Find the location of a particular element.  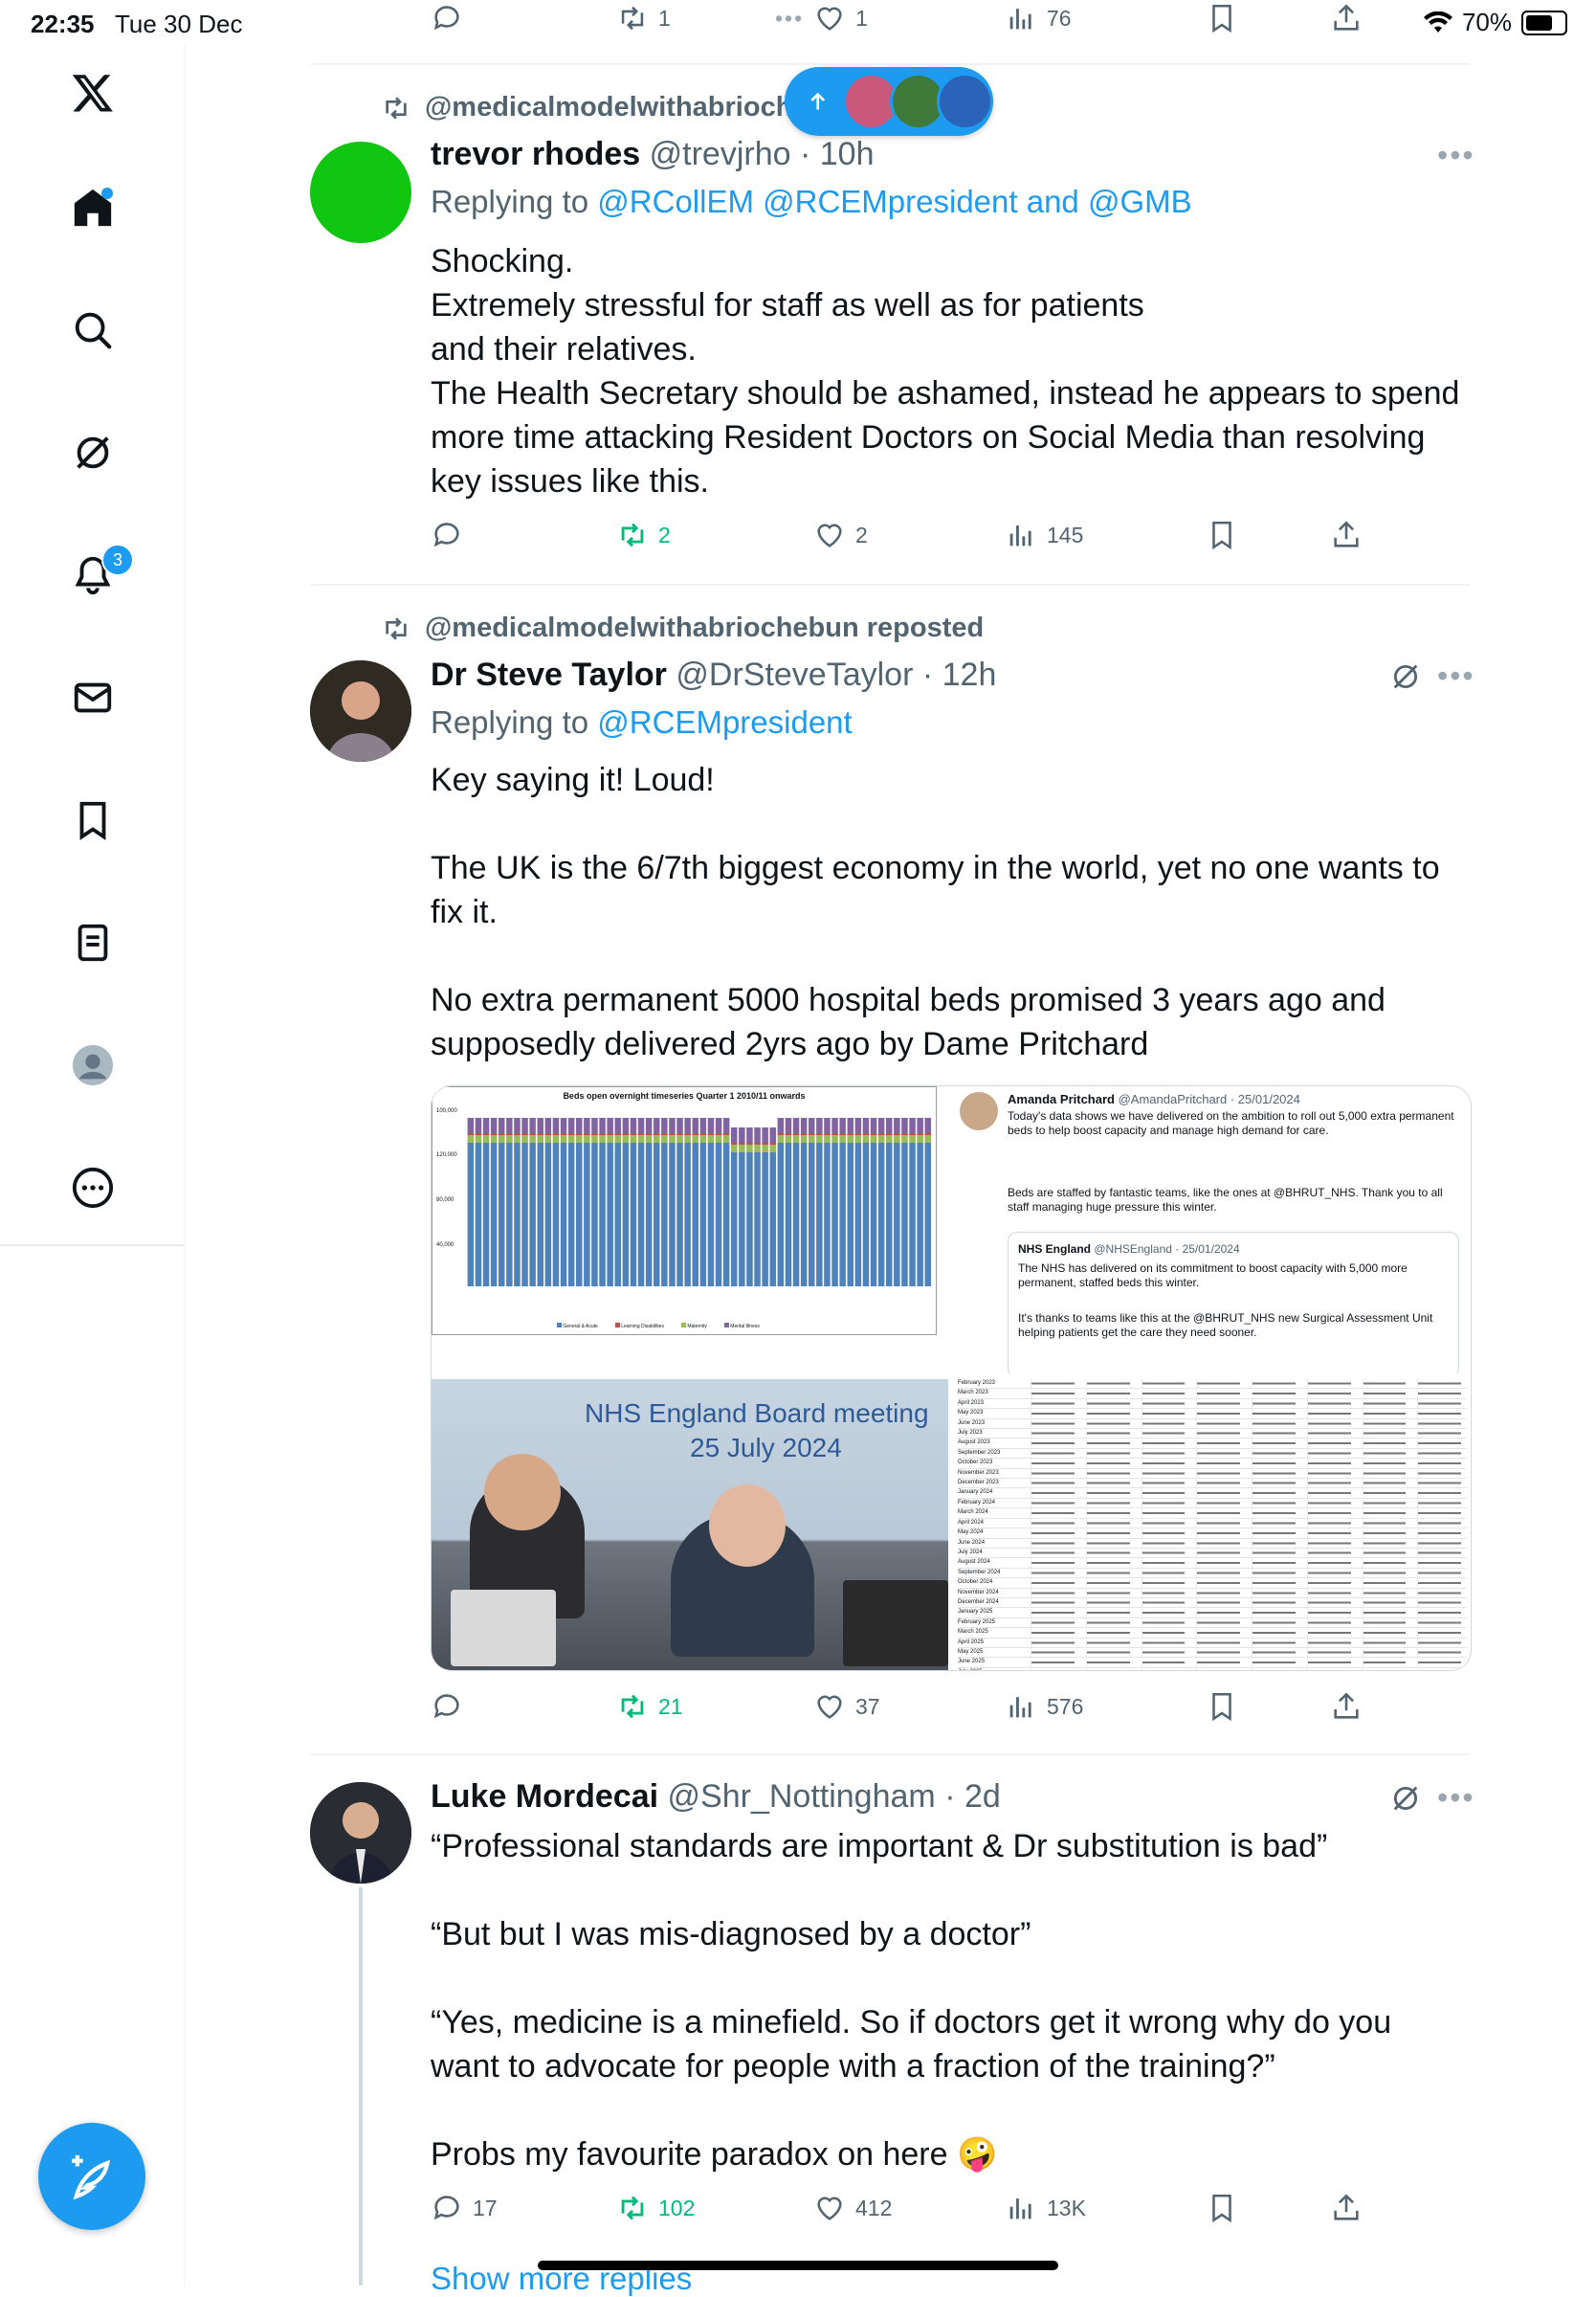

author-name: Luke Mordecai is located at coordinates (545, 1796).